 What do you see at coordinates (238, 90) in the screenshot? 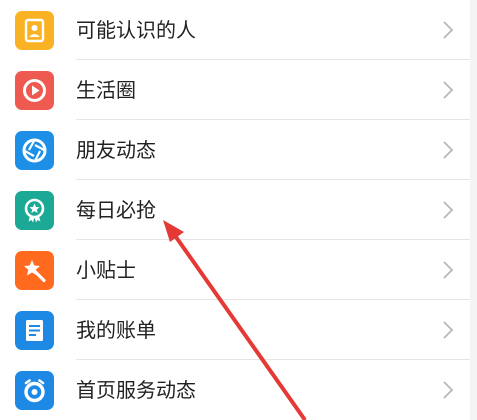
I see `menu-item-life-circle: 生活圈` at bounding box center [238, 90].